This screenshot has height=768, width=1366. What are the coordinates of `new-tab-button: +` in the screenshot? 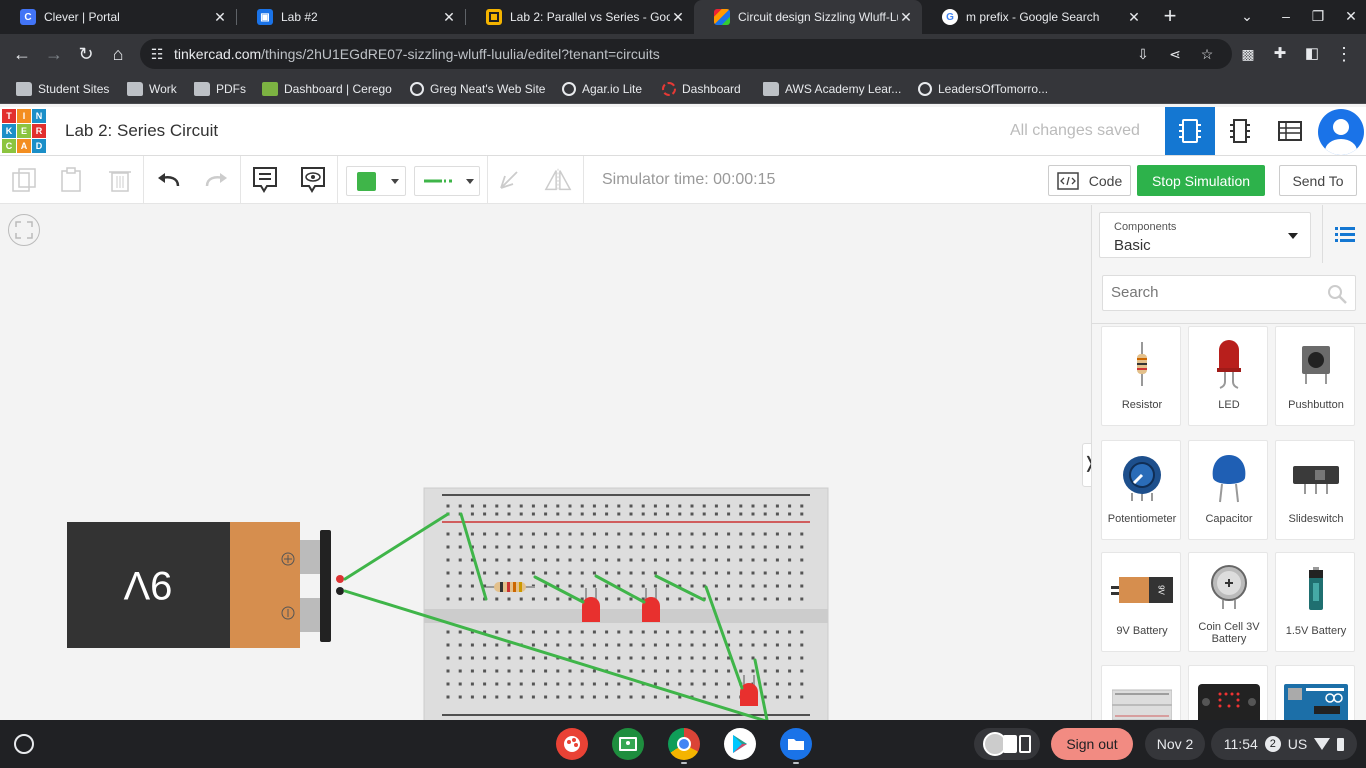 It's located at (1170, 16).